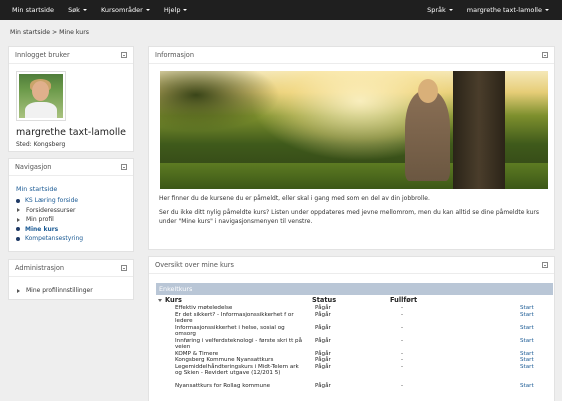 The width and height of the screenshot is (562, 401). I want to click on column-header-status: Status, so click(324, 300).